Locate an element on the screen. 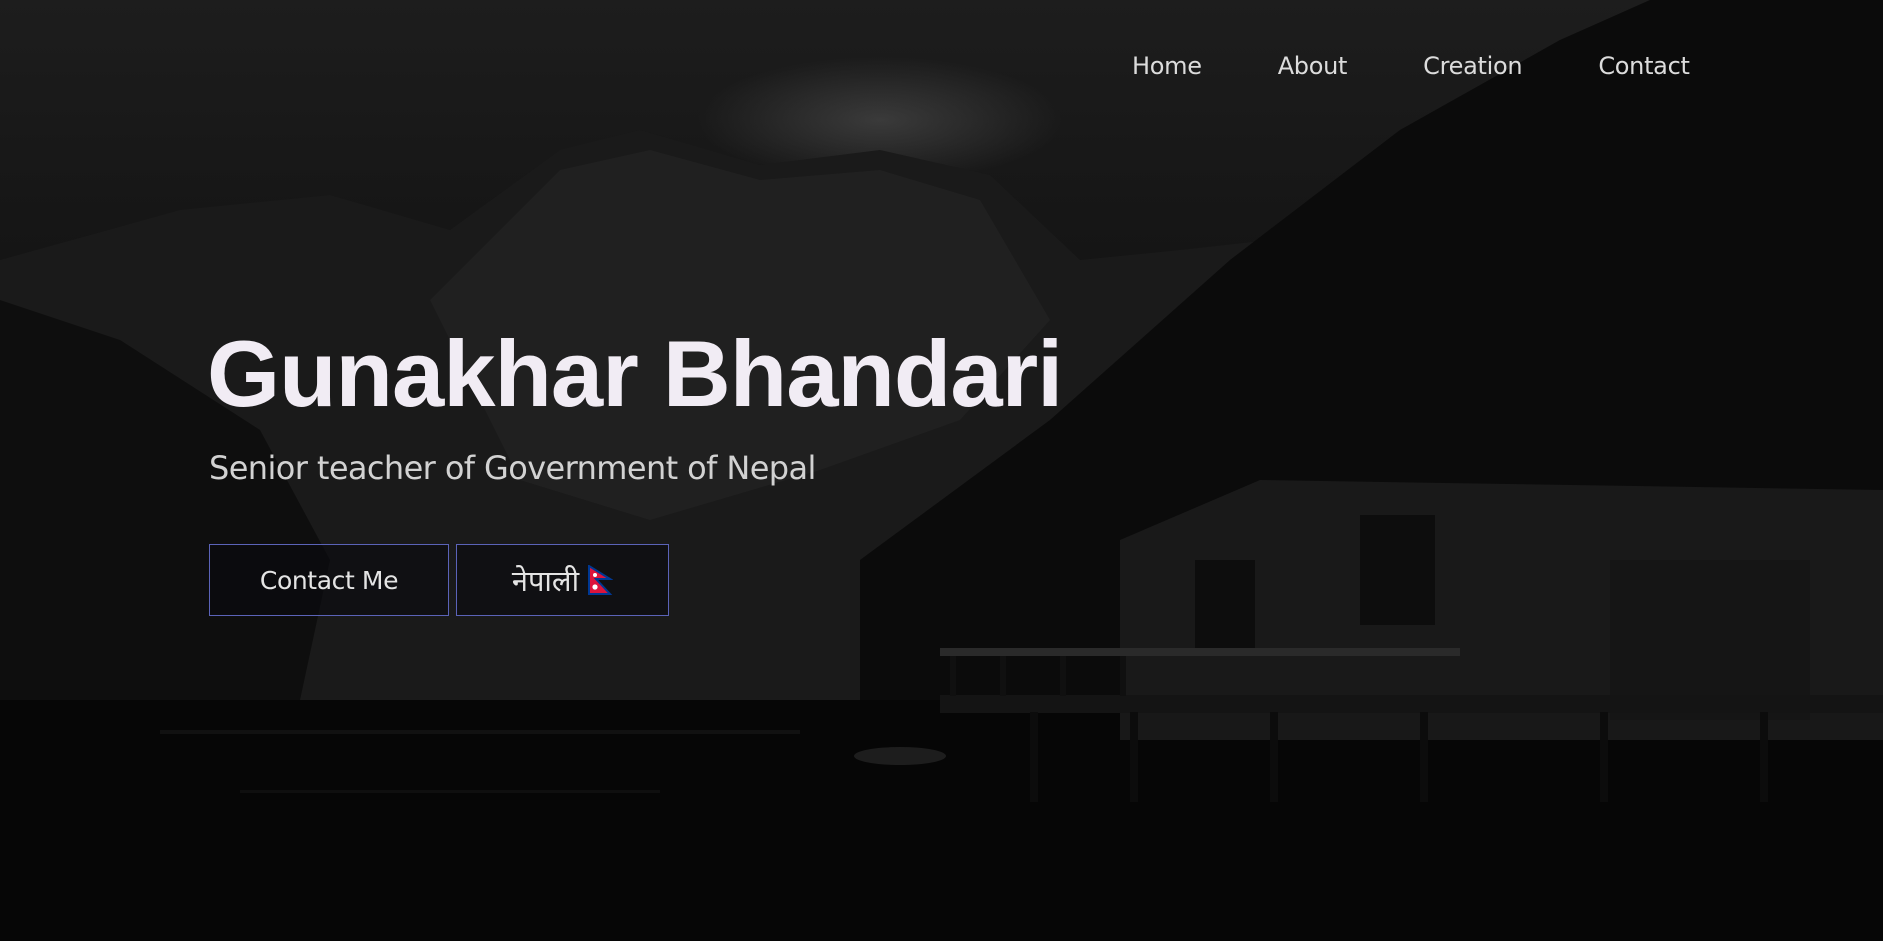  hero-subtitle: Senior teacher of Government of Nepal is located at coordinates (512, 468).